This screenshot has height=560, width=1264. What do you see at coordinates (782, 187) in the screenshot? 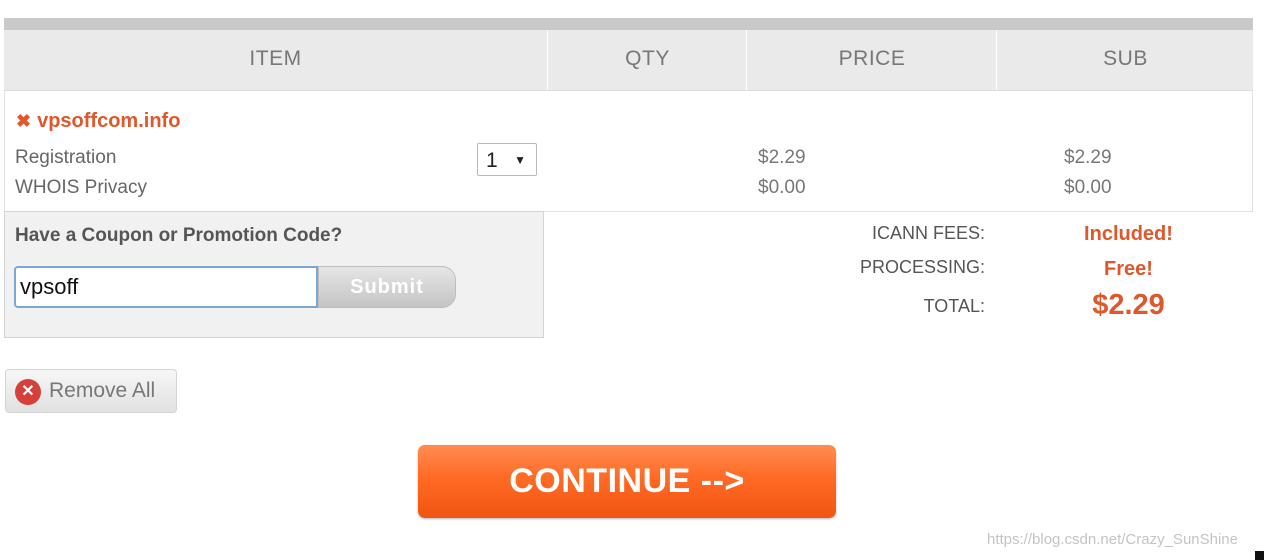
I see `price-whois: $0.00` at bounding box center [782, 187].